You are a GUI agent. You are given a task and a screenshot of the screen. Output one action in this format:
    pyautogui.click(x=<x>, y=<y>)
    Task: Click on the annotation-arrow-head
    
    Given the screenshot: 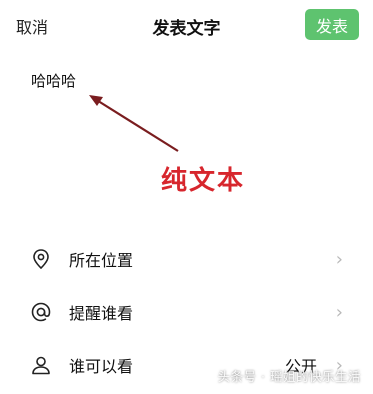 What is the action you would take?
    pyautogui.click(x=96, y=100)
    